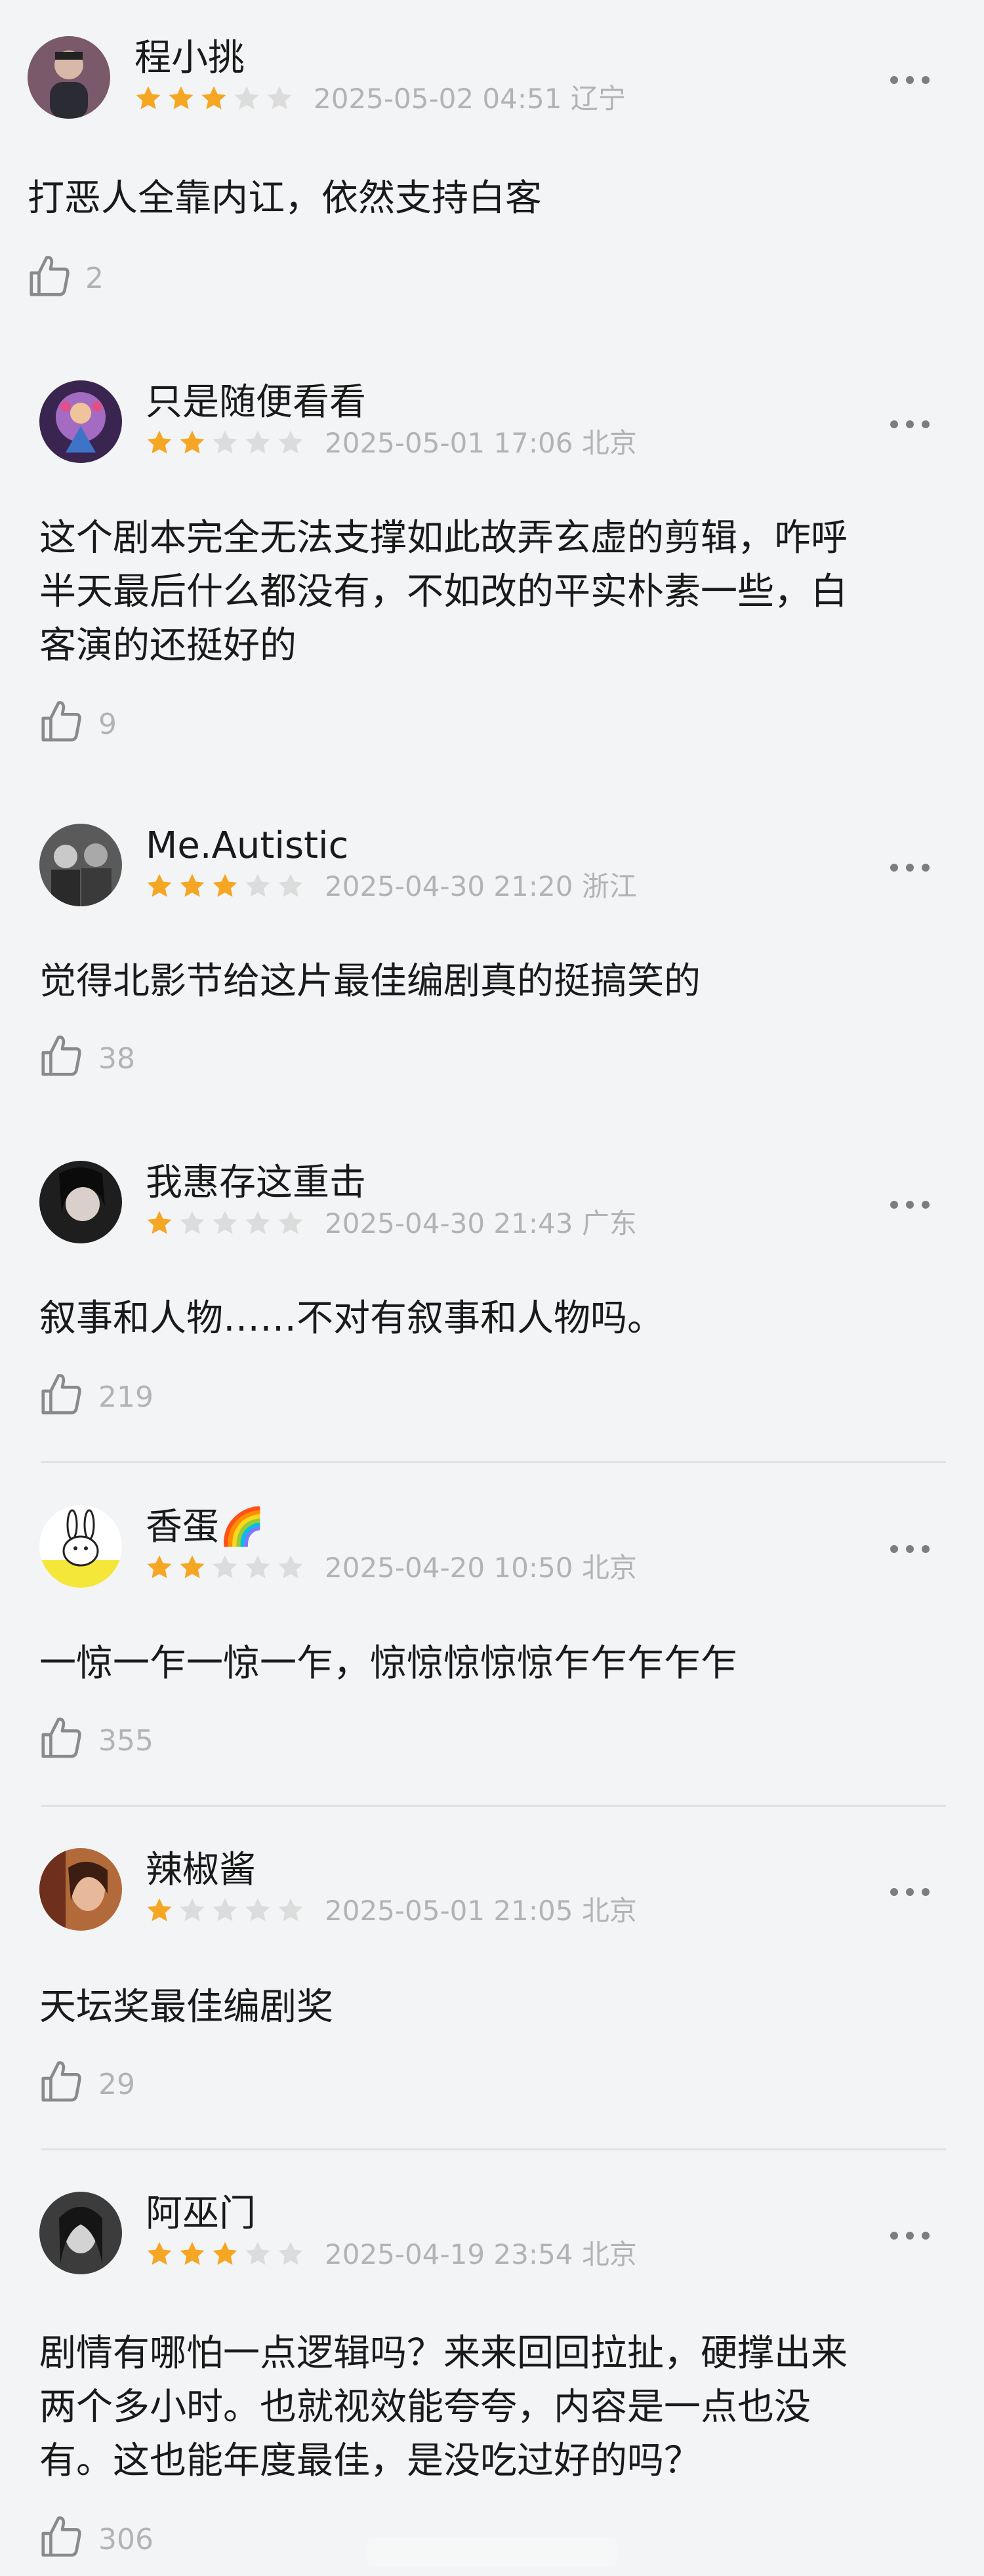  What do you see at coordinates (438, 99) in the screenshot?
I see `review-date: 2025-05-02 04:51` at bounding box center [438, 99].